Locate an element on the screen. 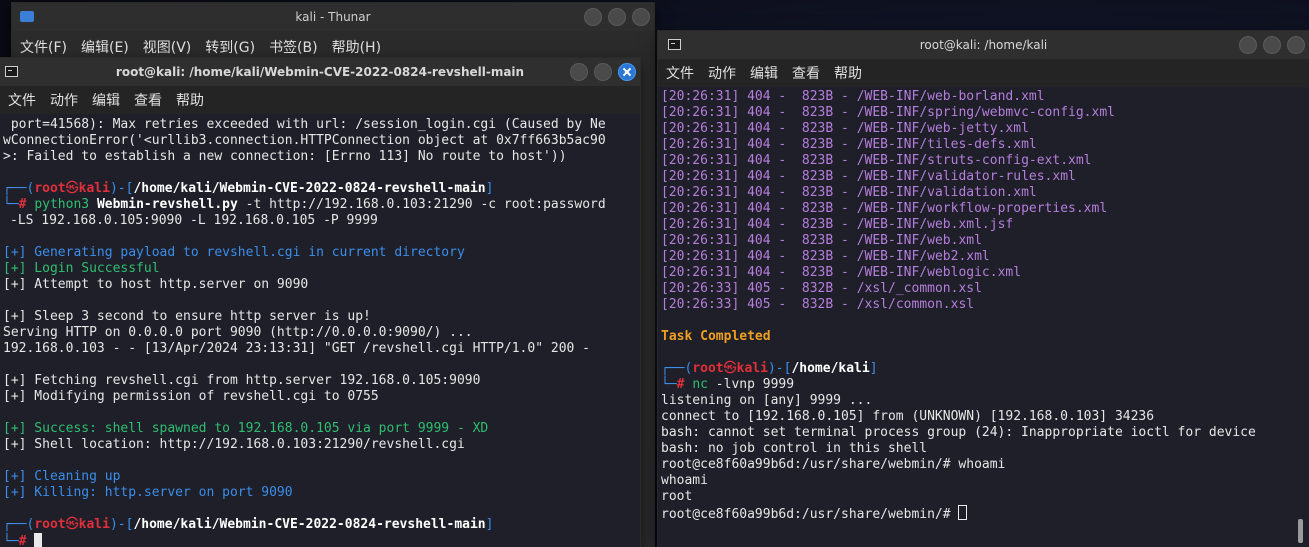 The height and width of the screenshot is (547, 1309). thunar-menu-edit: 编辑(E) is located at coordinates (105, 47).